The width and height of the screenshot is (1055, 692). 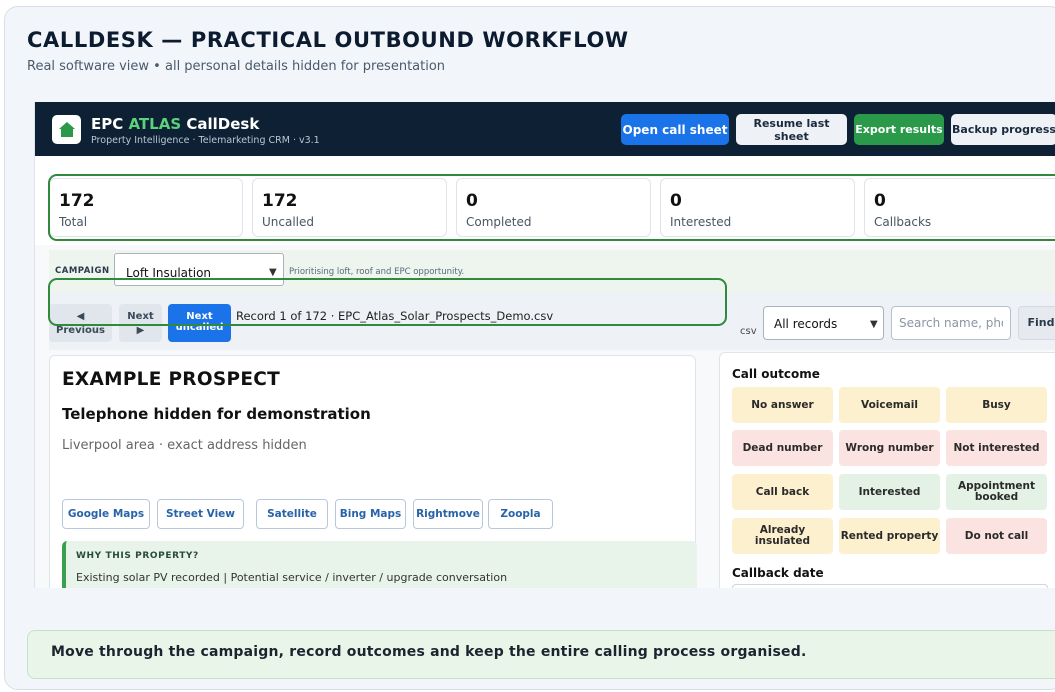 I want to click on street-view-link: Street View, so click(x=200, y=514).